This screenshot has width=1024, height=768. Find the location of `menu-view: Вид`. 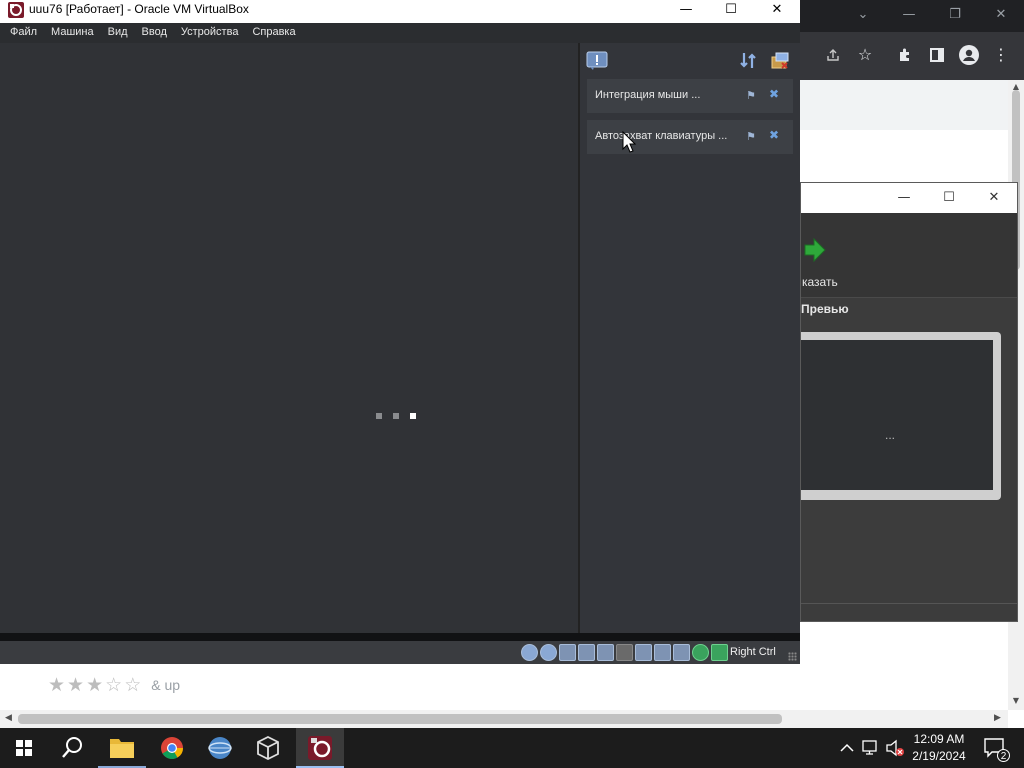

menu-view: Вид is located at coordinates (118, 33).